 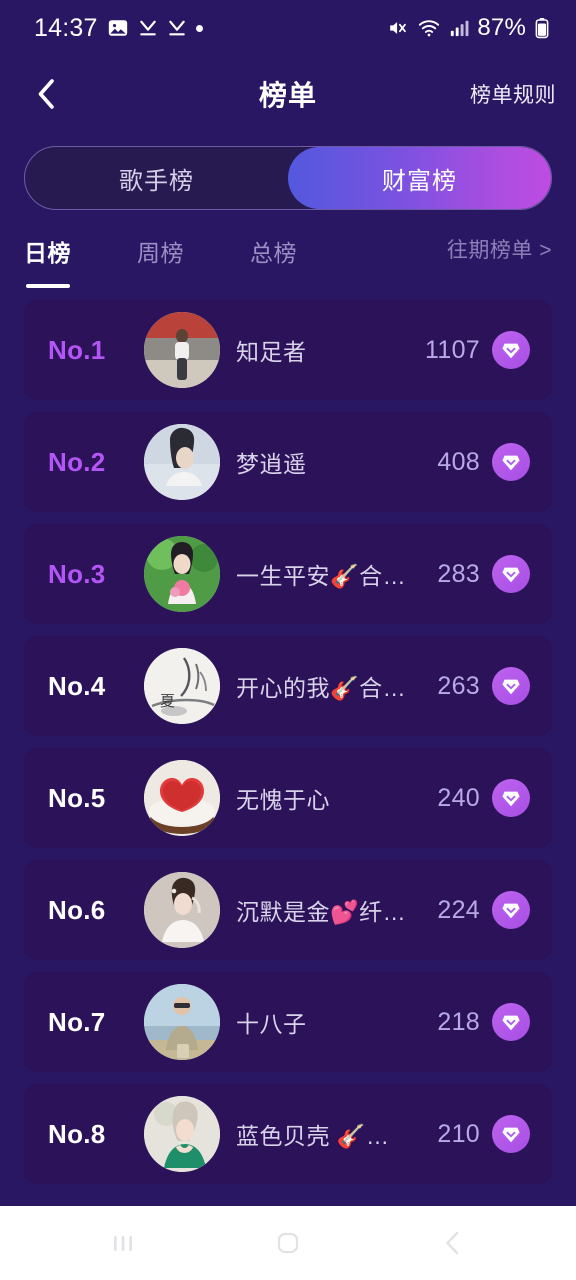 What do you see at coordinates (458, 797) in the screenshot?
I see `score-value: 240` at bounding box center [458, 797].